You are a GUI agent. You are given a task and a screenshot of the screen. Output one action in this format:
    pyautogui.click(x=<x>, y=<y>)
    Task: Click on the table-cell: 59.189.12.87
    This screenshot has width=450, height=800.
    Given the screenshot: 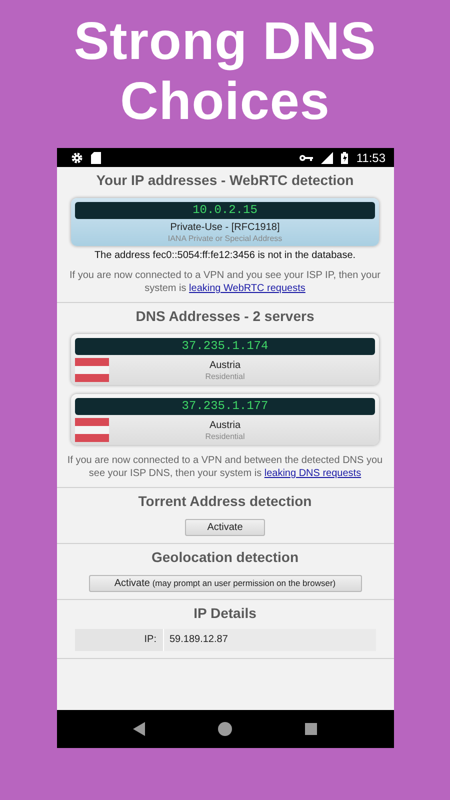 What is the action you would take?
    pyautogui.click(x=270, y=640)
    